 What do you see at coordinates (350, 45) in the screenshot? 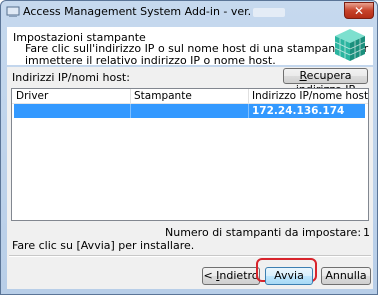
I see `printer-cube-icon` at bounding box center [350, 45].